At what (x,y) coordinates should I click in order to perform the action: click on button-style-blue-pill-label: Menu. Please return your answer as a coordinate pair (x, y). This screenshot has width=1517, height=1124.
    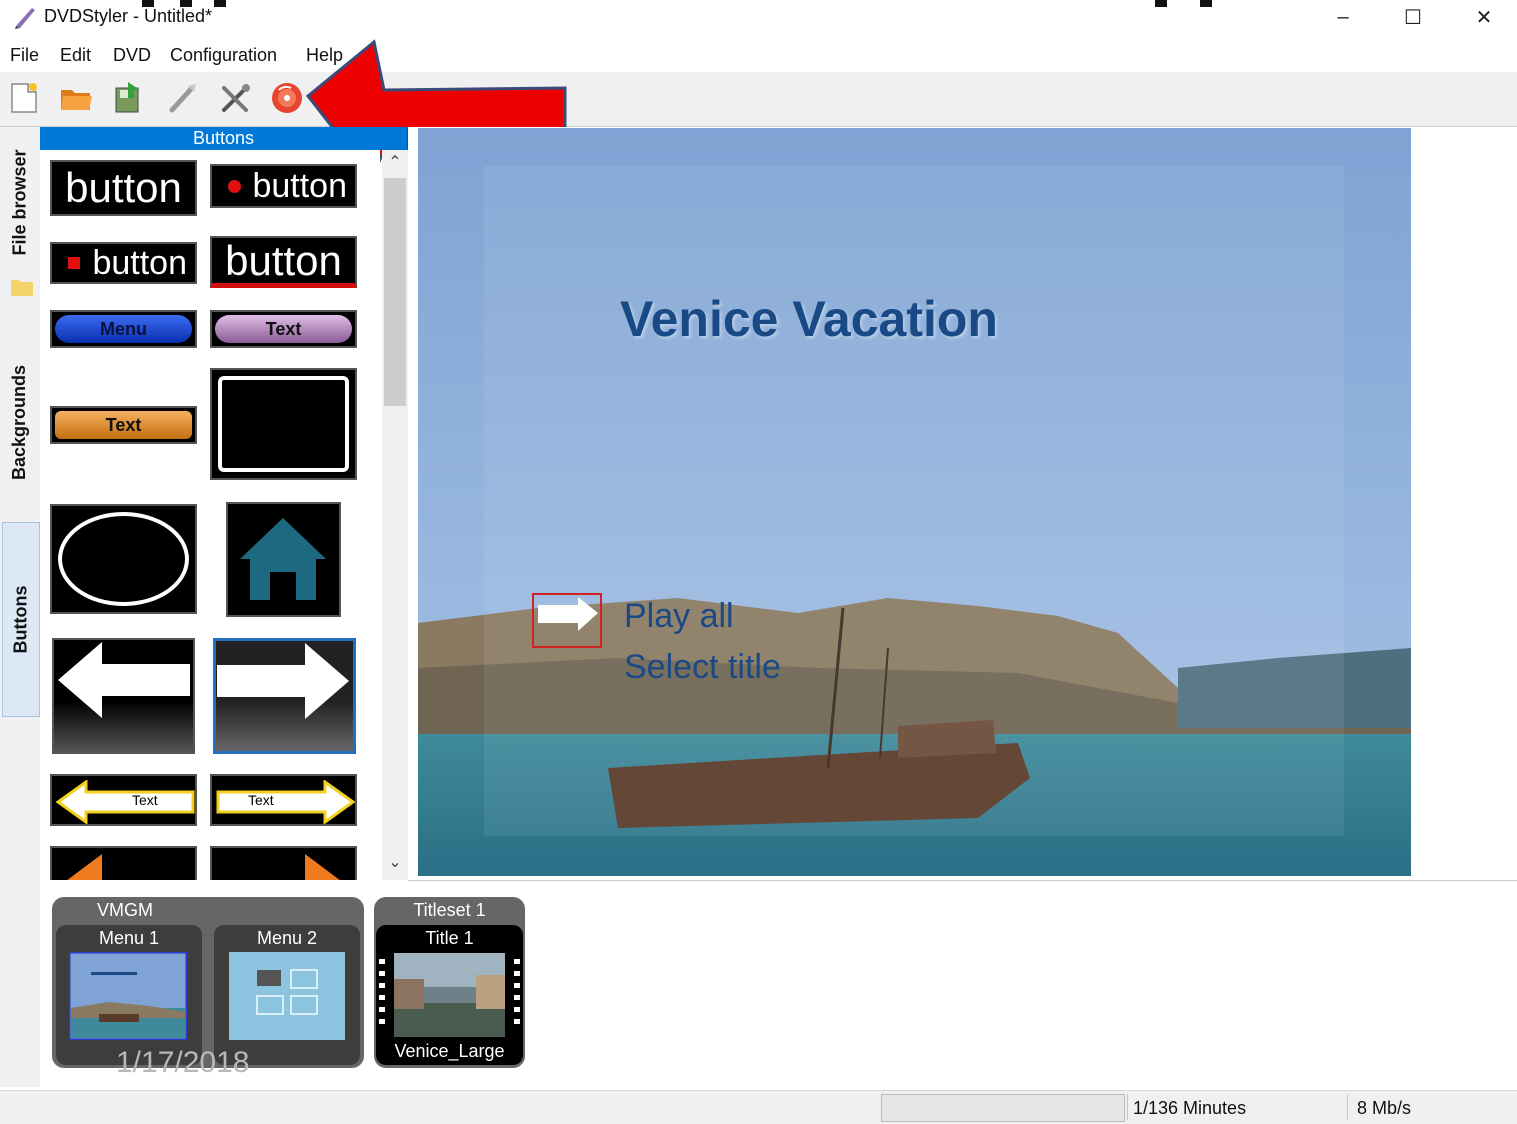
    Looking at the image, I should click on (123, 329).